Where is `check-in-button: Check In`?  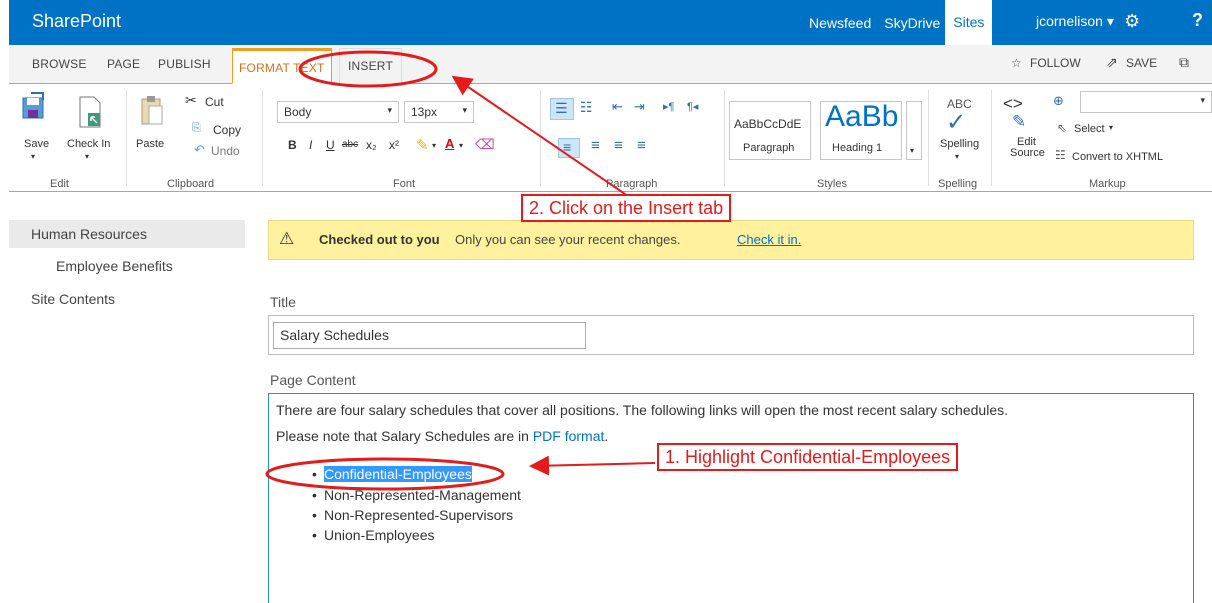
check-in-button: Check In is located at coordinates (88, 144).